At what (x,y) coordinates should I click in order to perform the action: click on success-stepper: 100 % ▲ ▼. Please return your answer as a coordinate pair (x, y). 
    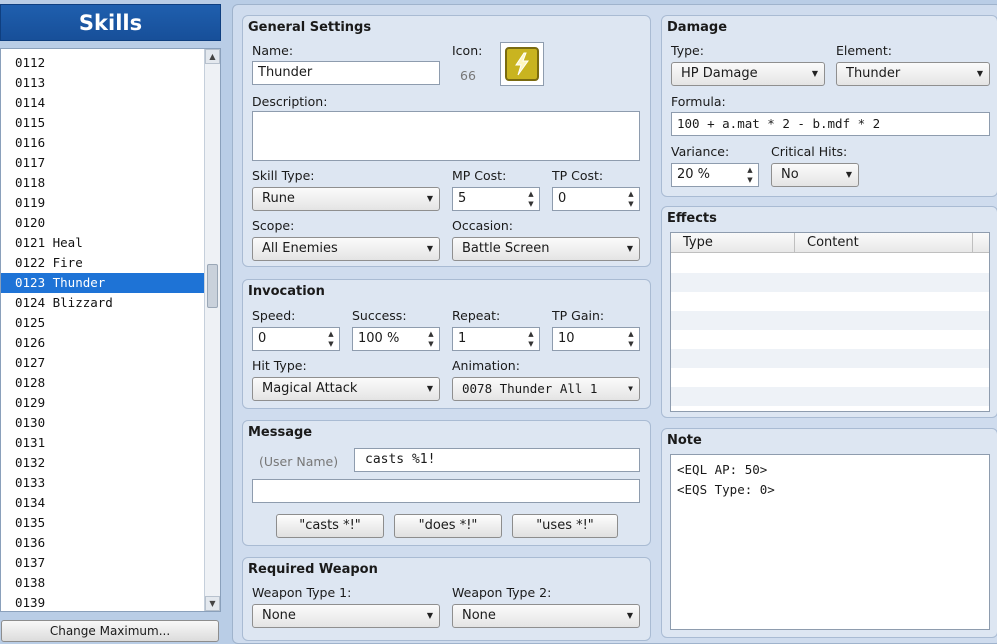
    Looking at the image, I should click on (396, 339).